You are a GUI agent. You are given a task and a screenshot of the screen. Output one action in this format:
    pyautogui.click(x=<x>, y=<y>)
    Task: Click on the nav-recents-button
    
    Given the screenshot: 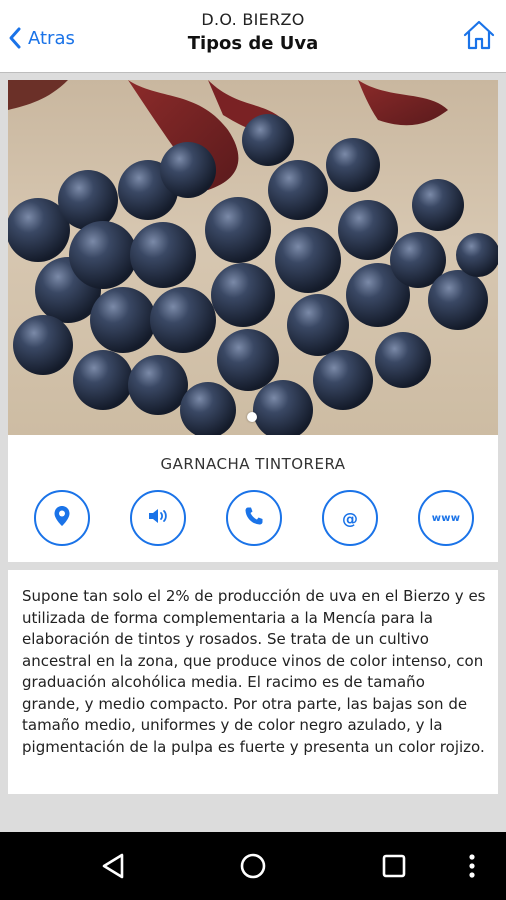 What is the action you would take?
    pyautogui.click(x=394, y=866)
    